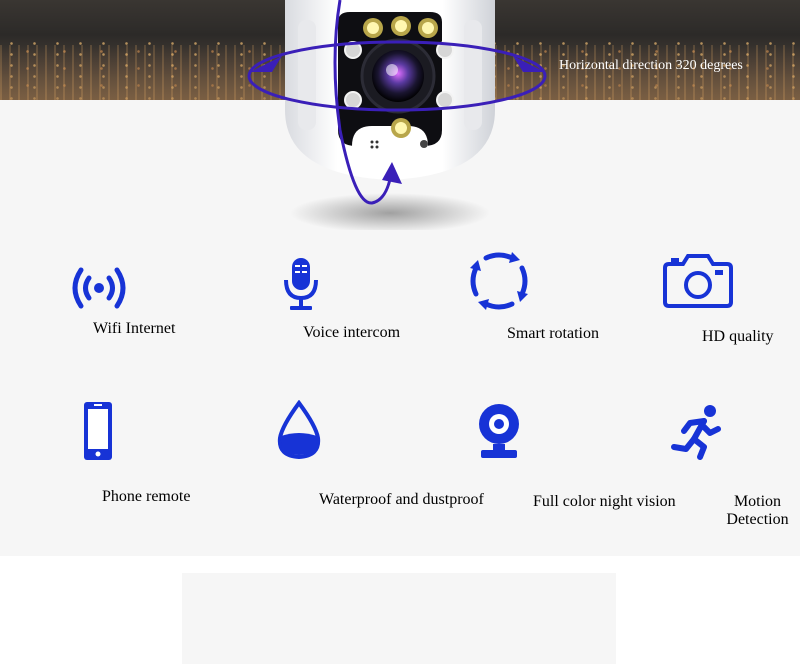 This screenshot has height=664, width=800. I want to click on webcam-icon, so click(499, 431).